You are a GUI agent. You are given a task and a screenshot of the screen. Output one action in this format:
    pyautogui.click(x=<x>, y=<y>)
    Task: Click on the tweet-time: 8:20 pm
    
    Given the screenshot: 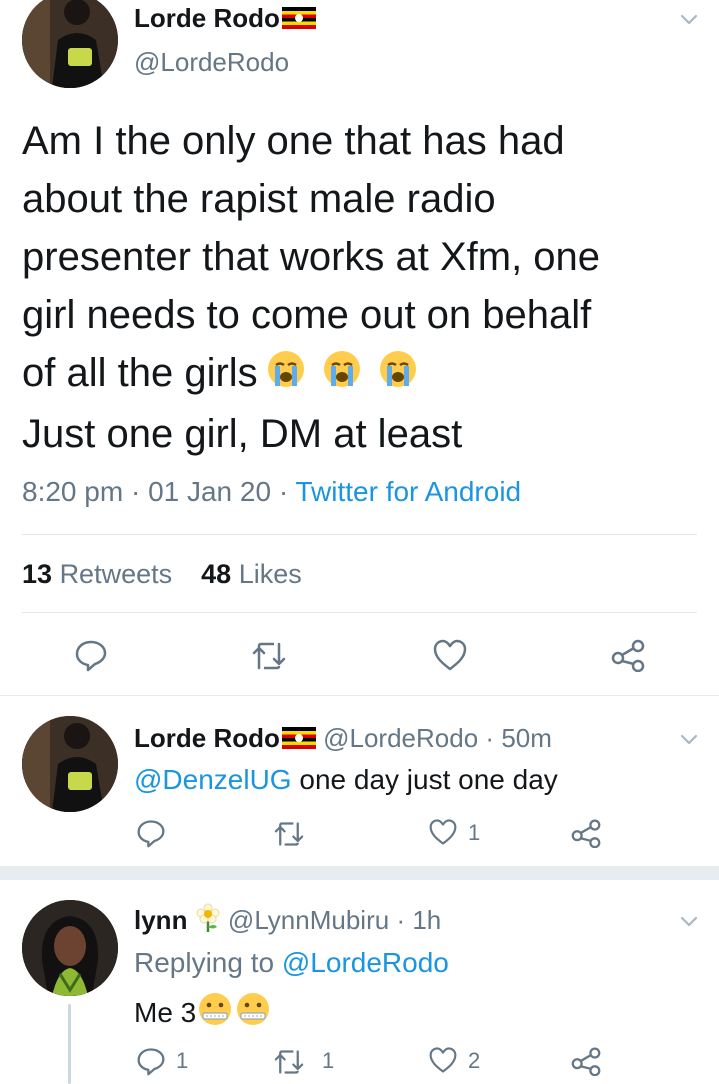 What is the action you would take?
    pyautogui.click(x=72, y=491)
    